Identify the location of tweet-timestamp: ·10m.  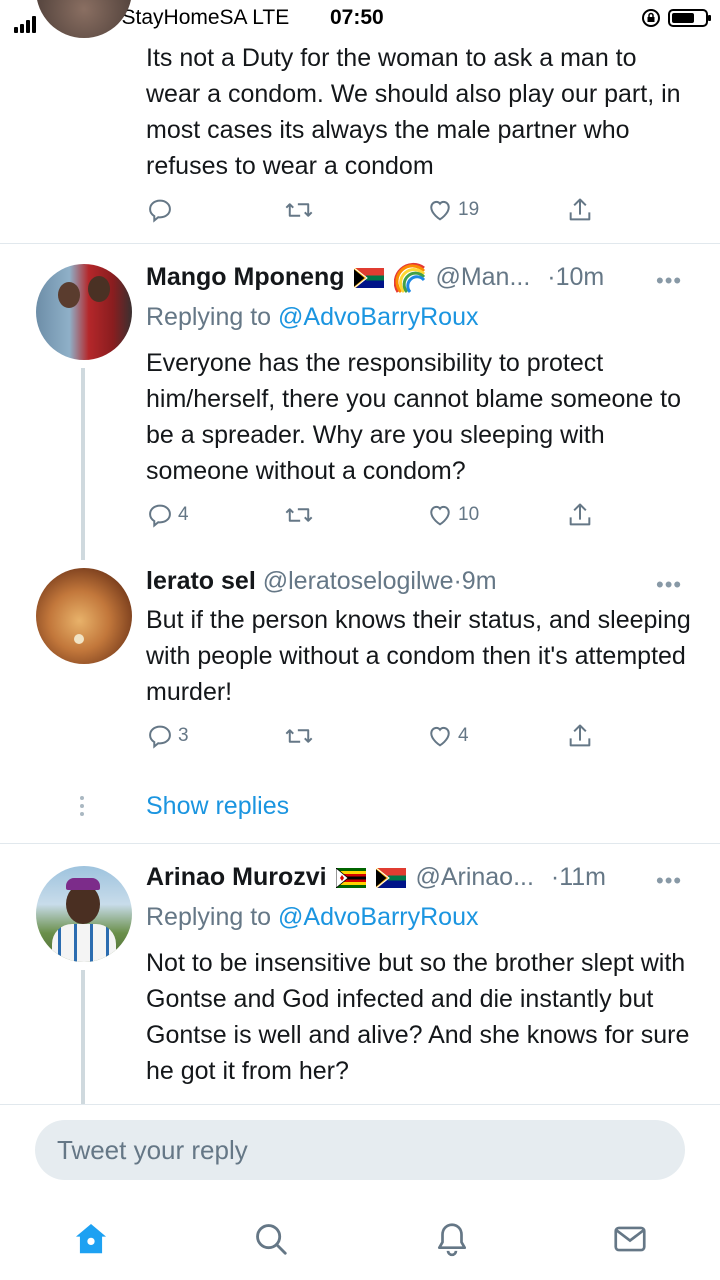
(576, 277).